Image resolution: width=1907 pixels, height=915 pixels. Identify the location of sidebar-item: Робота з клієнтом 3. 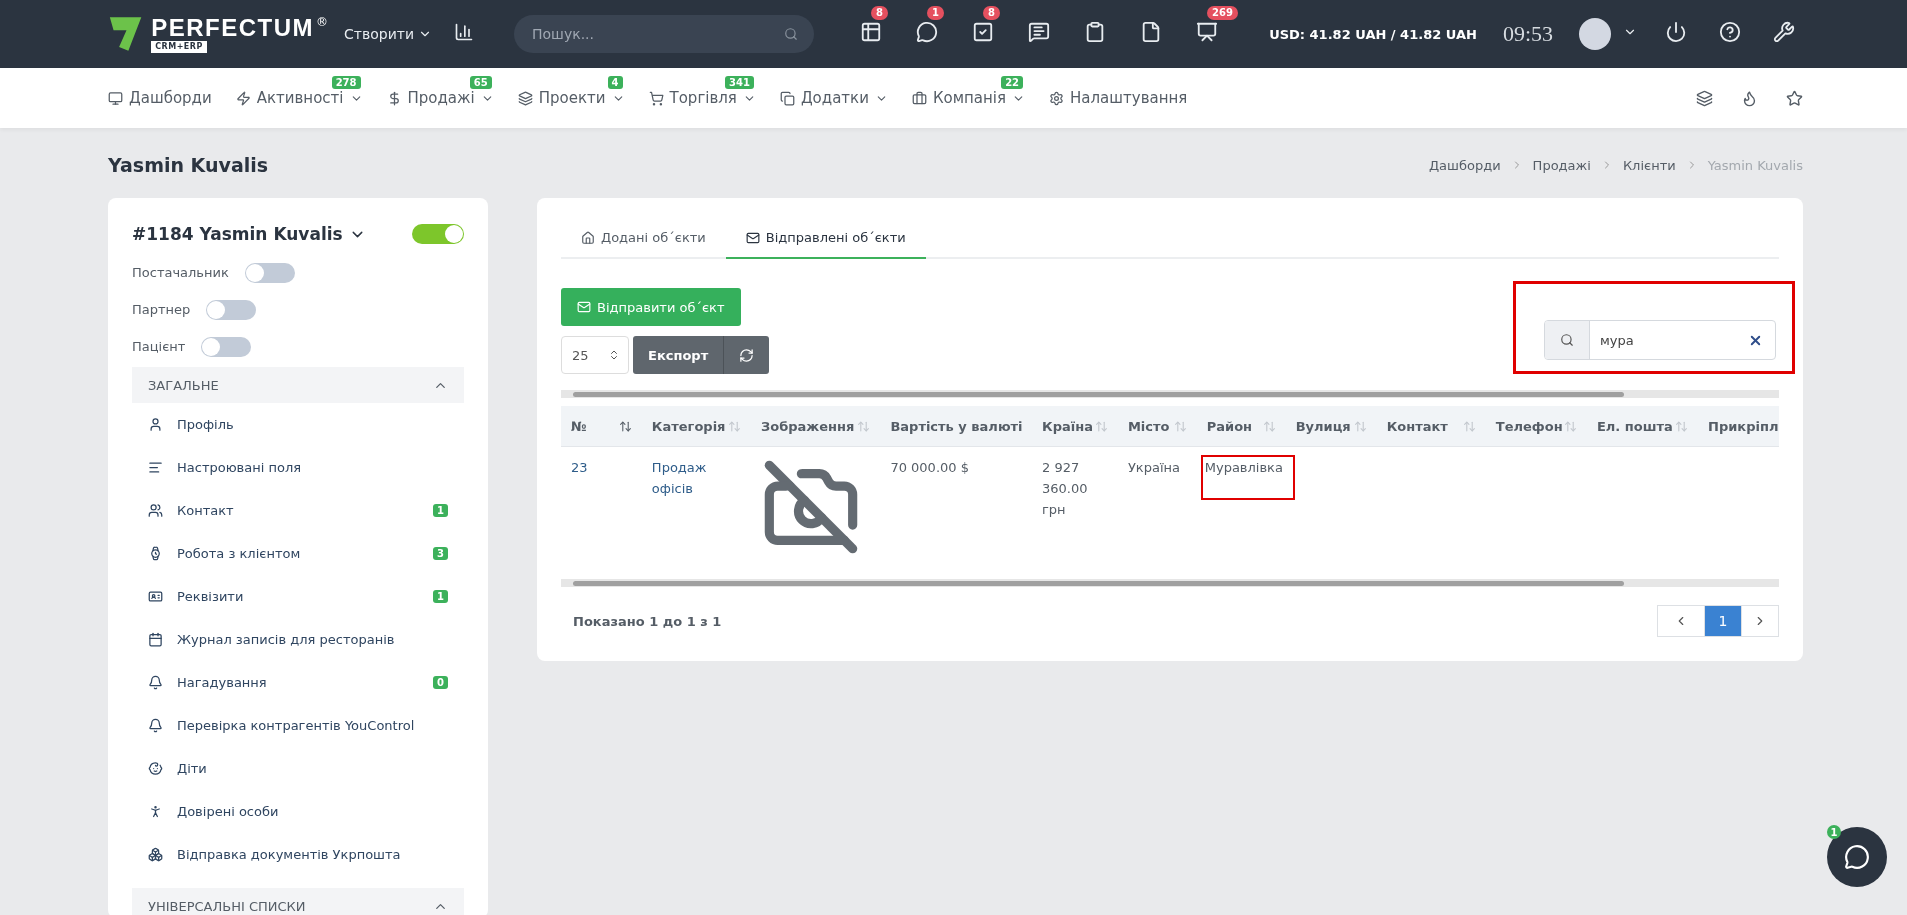
(298, 553).